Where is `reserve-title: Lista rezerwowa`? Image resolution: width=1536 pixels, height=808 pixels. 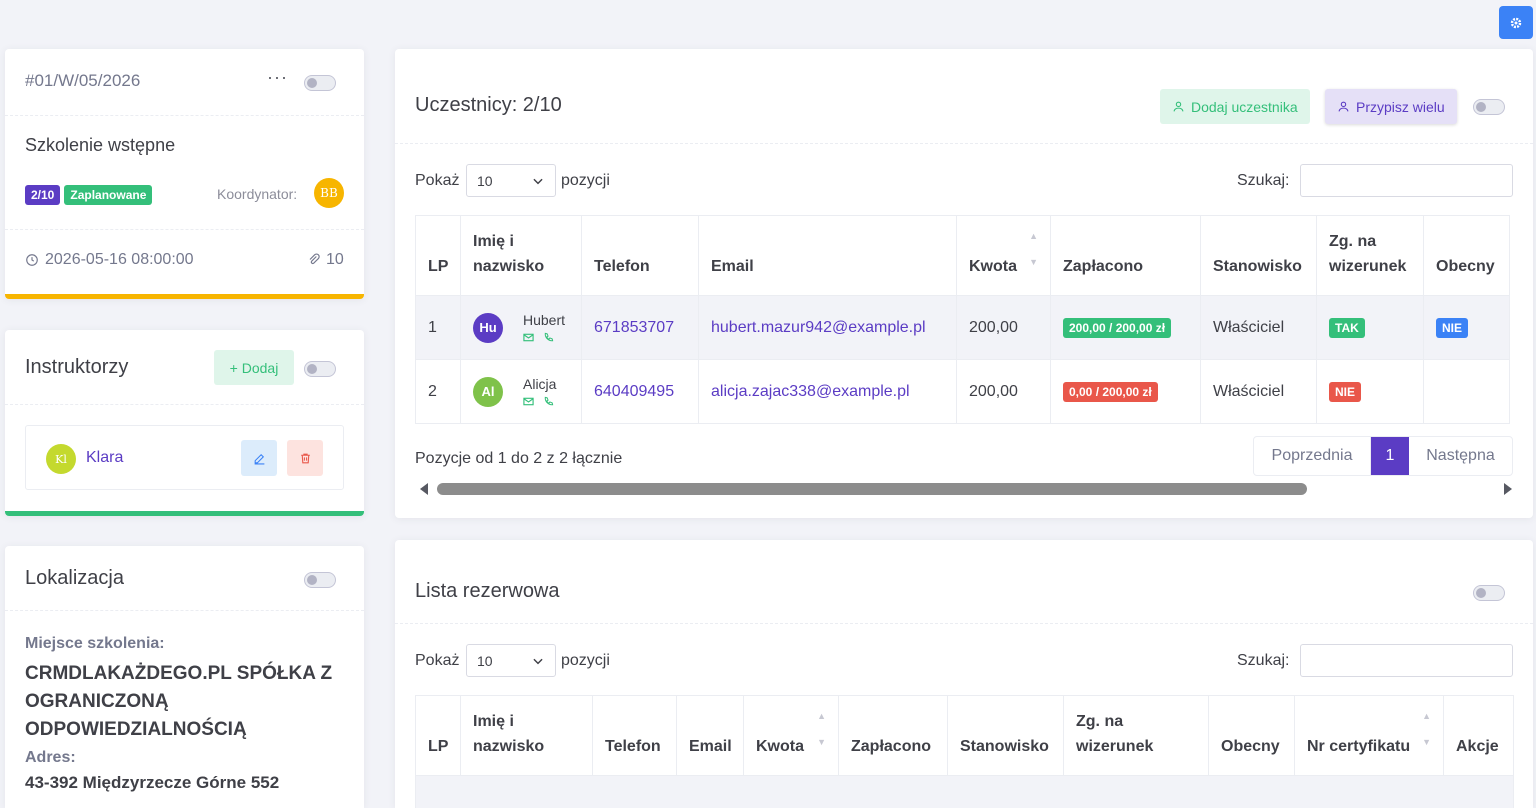 reserve-title: Lista rezerwowa is located at coordinates (487, 591).